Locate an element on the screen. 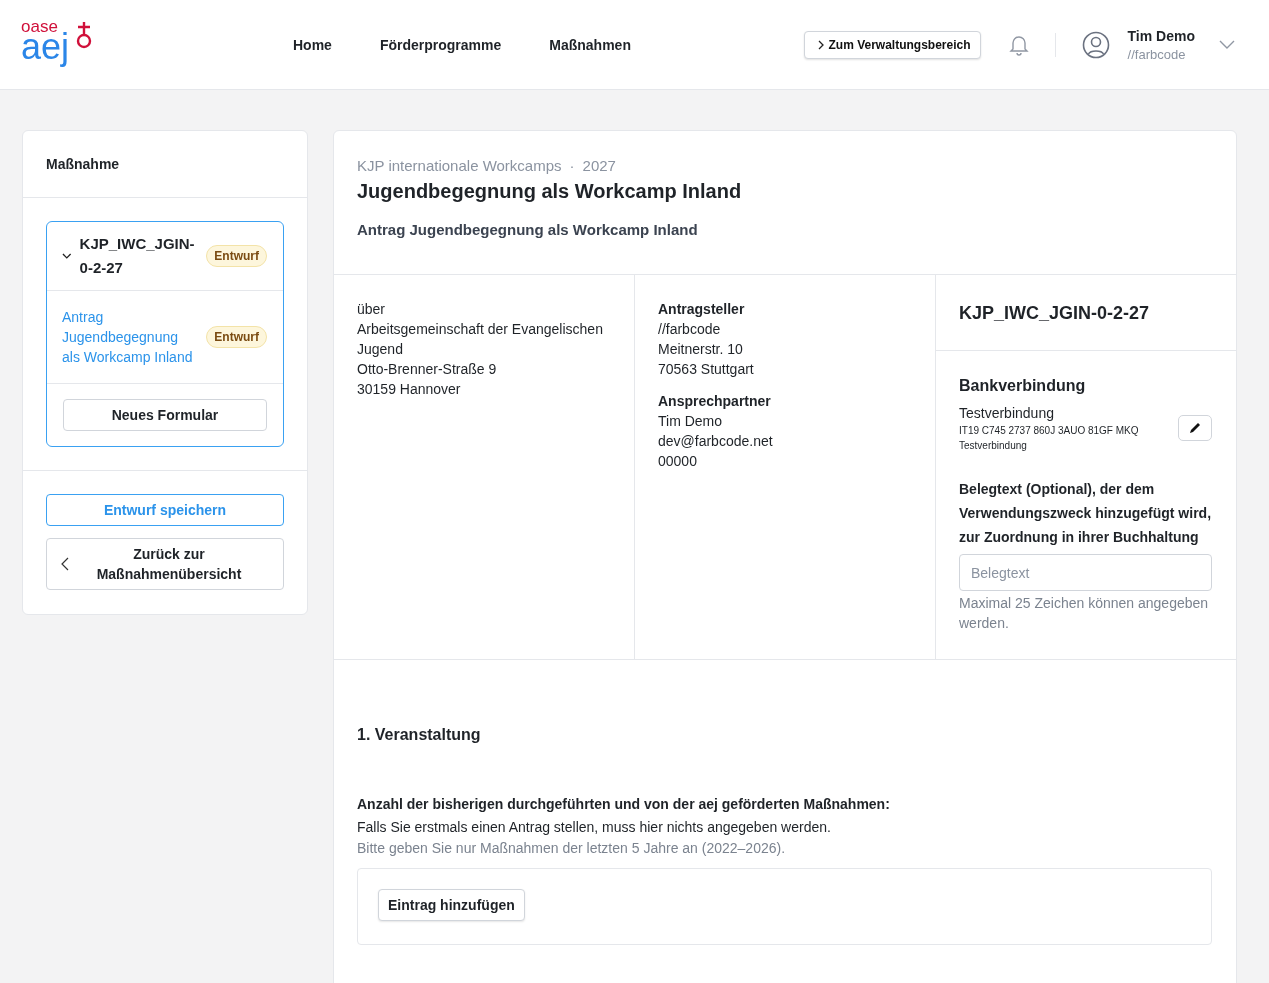 The image size is (1269, 983). edit-button is located at coordinates (1195, 428).